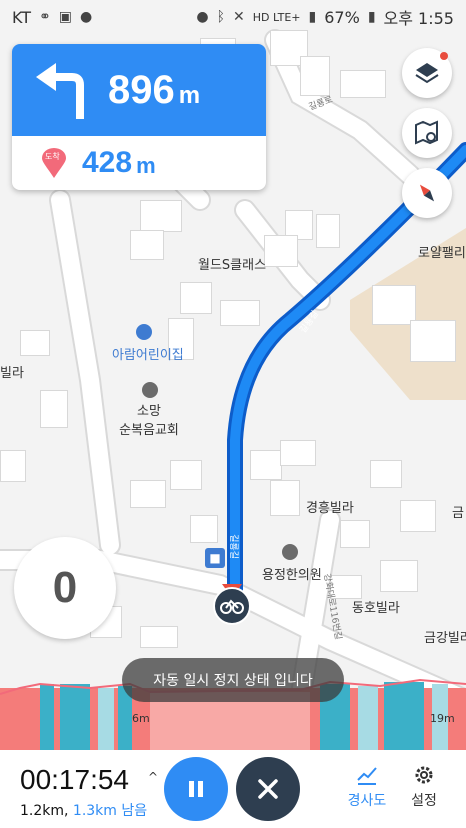 The width and height of the screenshot is (466, 828). Describe the element at coordinates (424, 775) in the screenshot. I see `gear-icon` at that location.